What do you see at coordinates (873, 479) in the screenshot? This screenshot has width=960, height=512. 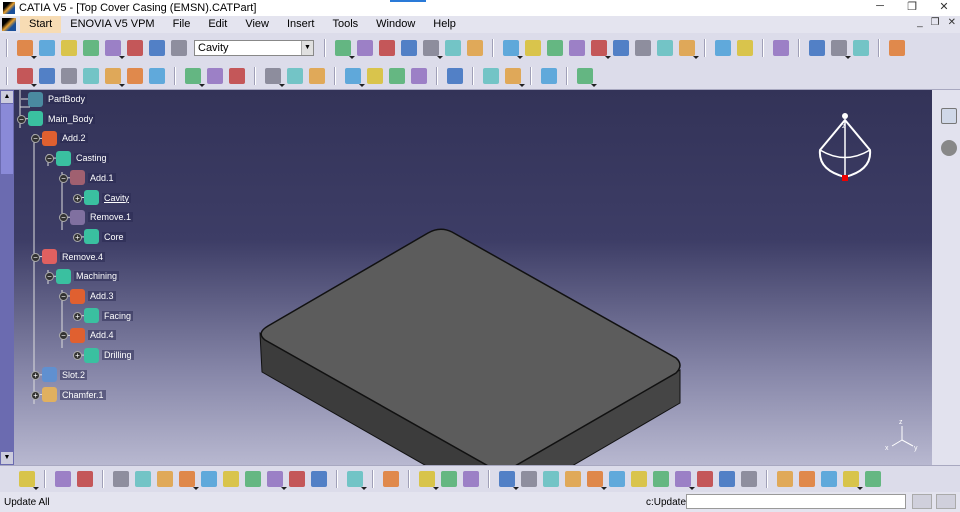 I see `catia-logo` at bounding box center [873, 479].